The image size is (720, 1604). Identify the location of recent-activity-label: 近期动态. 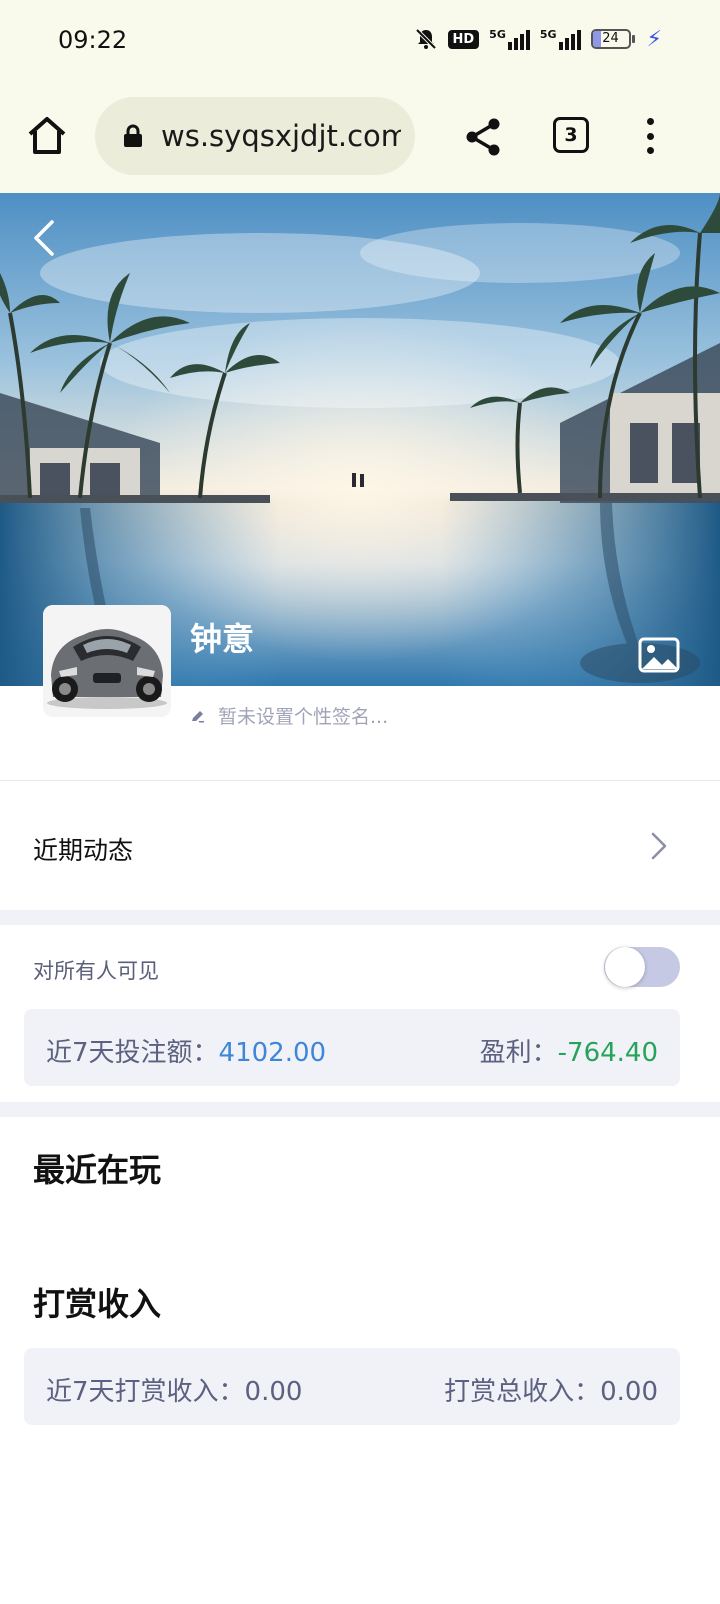
(83, 850).